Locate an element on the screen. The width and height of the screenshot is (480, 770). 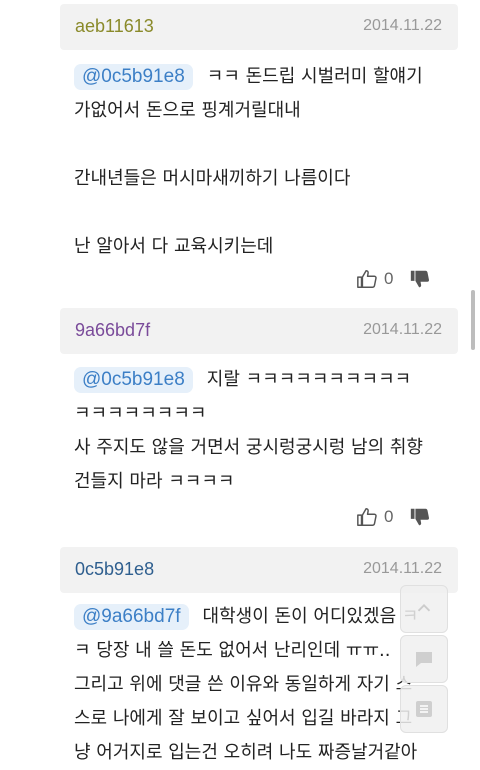
comment-header: 9a66bd7f 2014.11.22 is located at coordinates (259, 331).